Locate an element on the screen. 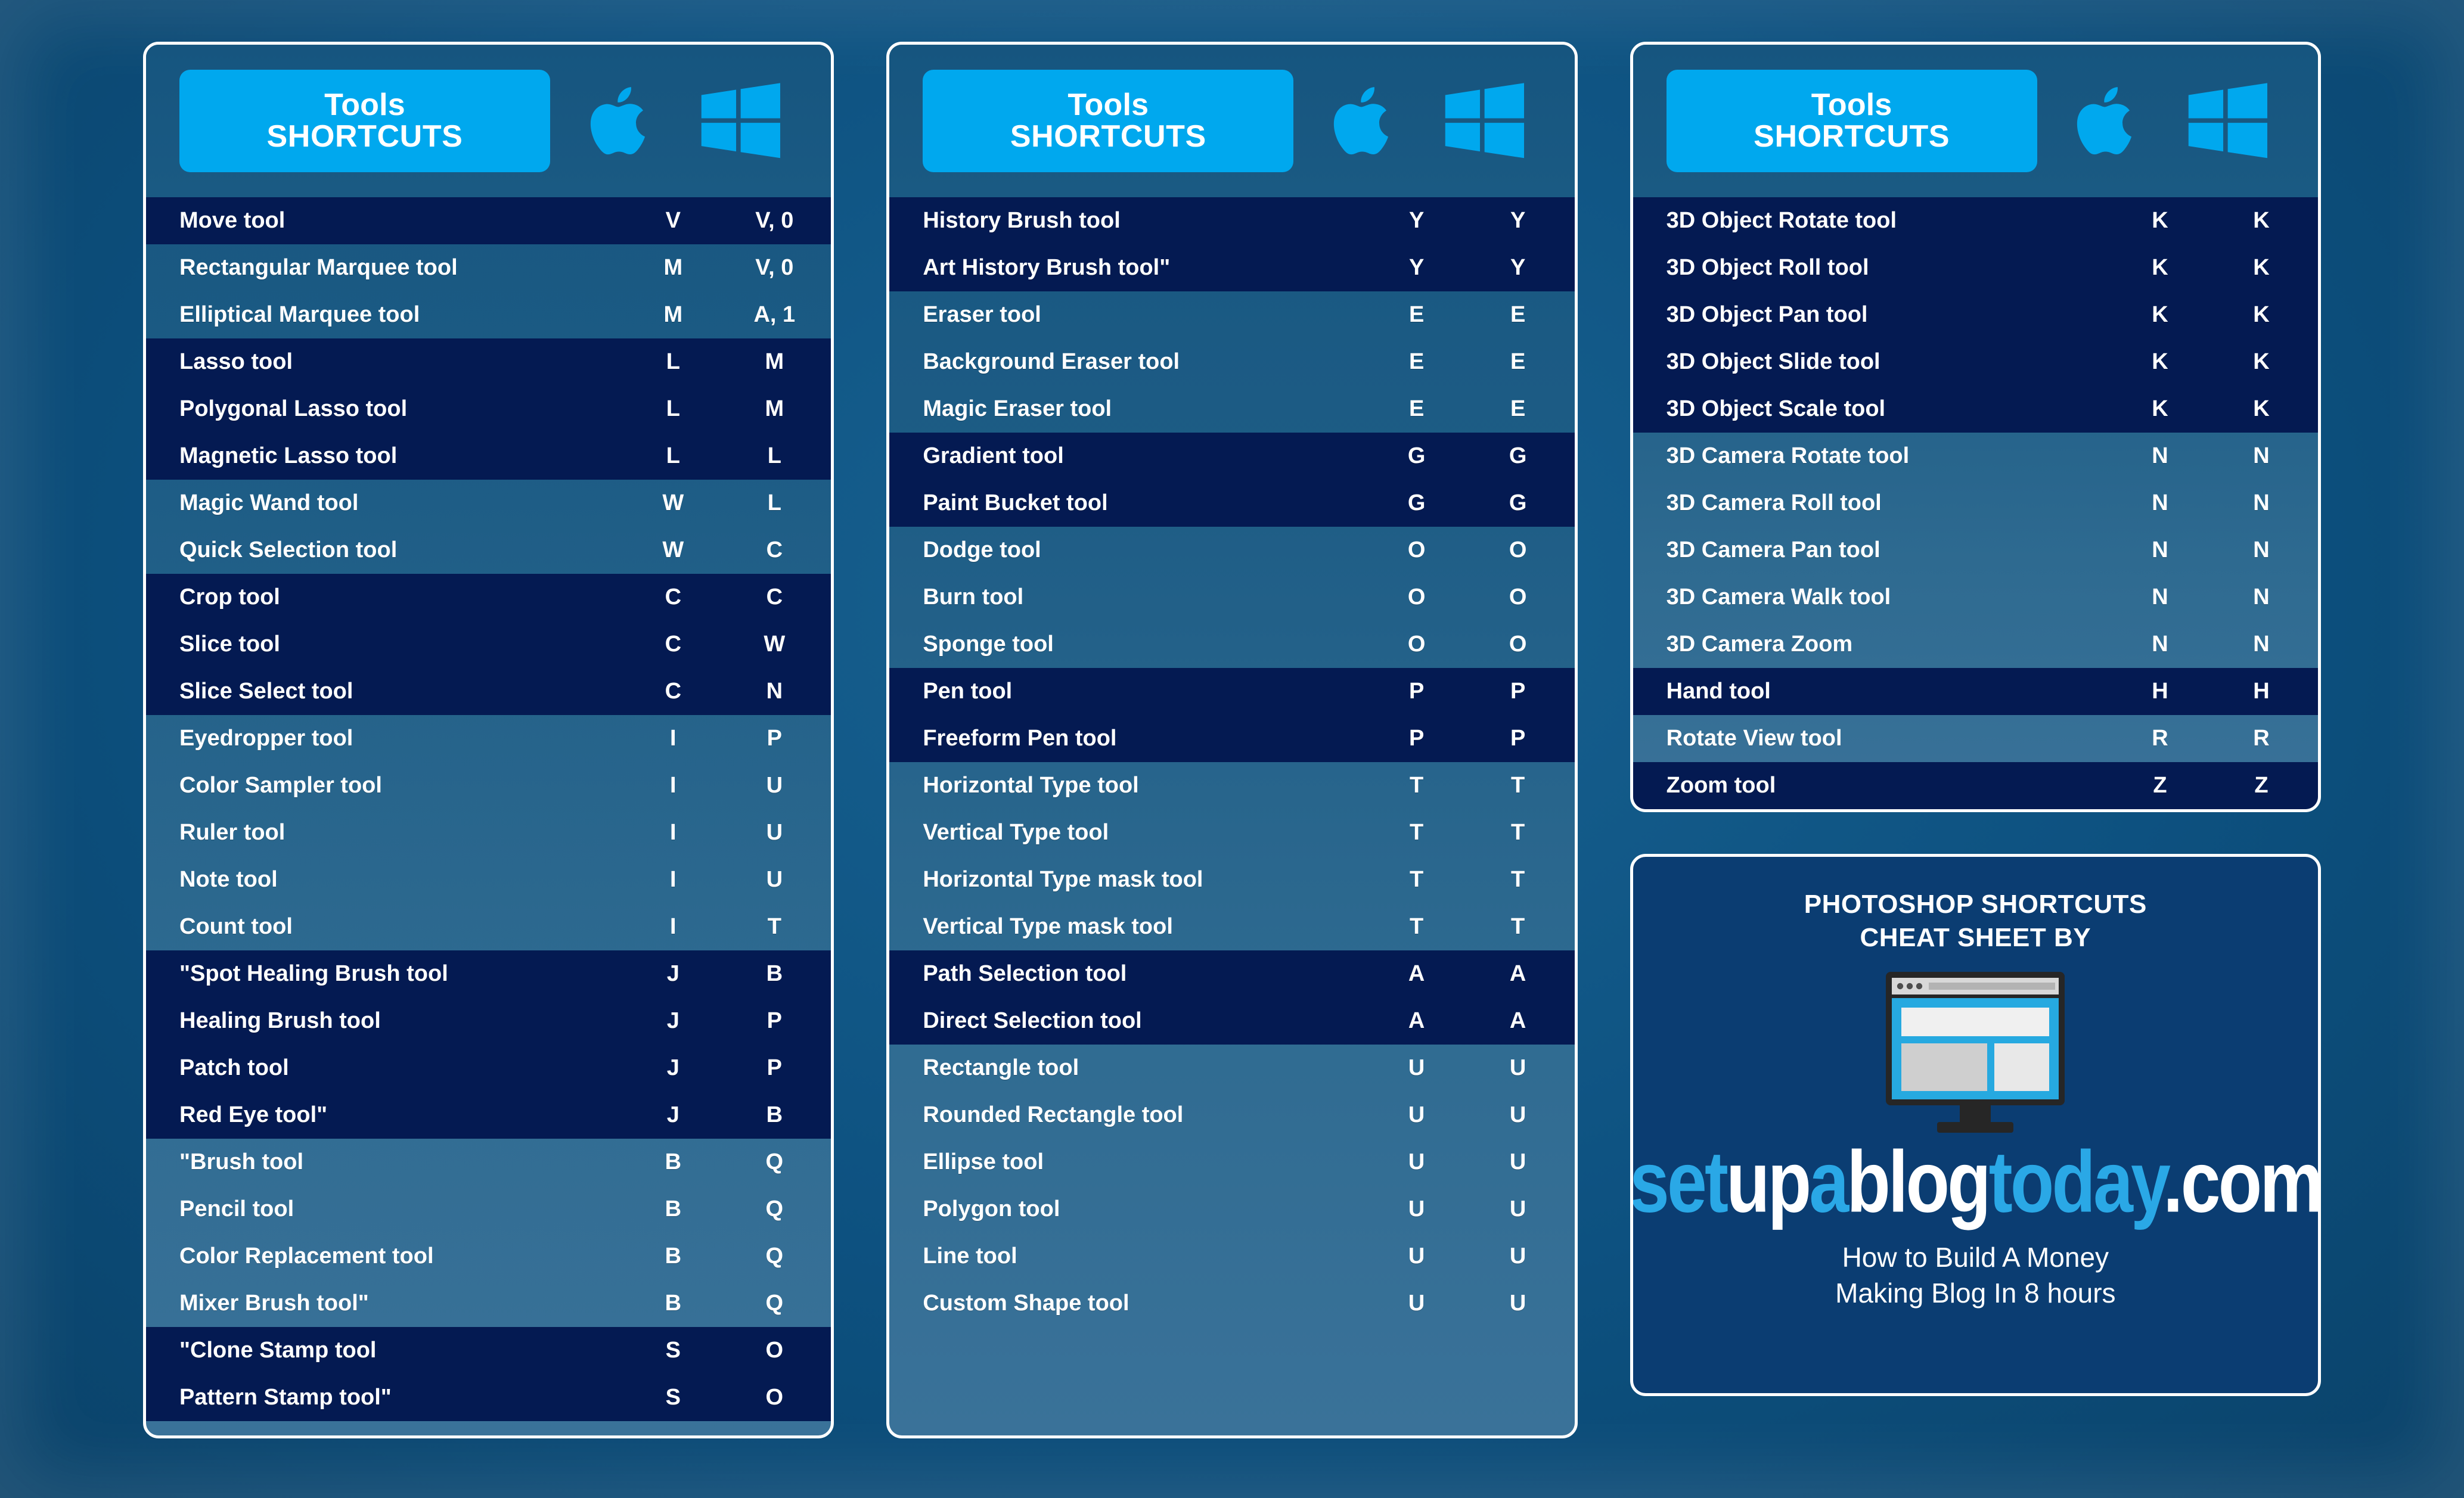 Image resolution: width=2464 pixels, height=1498 pixels. tool-name: Magic Eraser tool is located at coordinates (1017, 409).